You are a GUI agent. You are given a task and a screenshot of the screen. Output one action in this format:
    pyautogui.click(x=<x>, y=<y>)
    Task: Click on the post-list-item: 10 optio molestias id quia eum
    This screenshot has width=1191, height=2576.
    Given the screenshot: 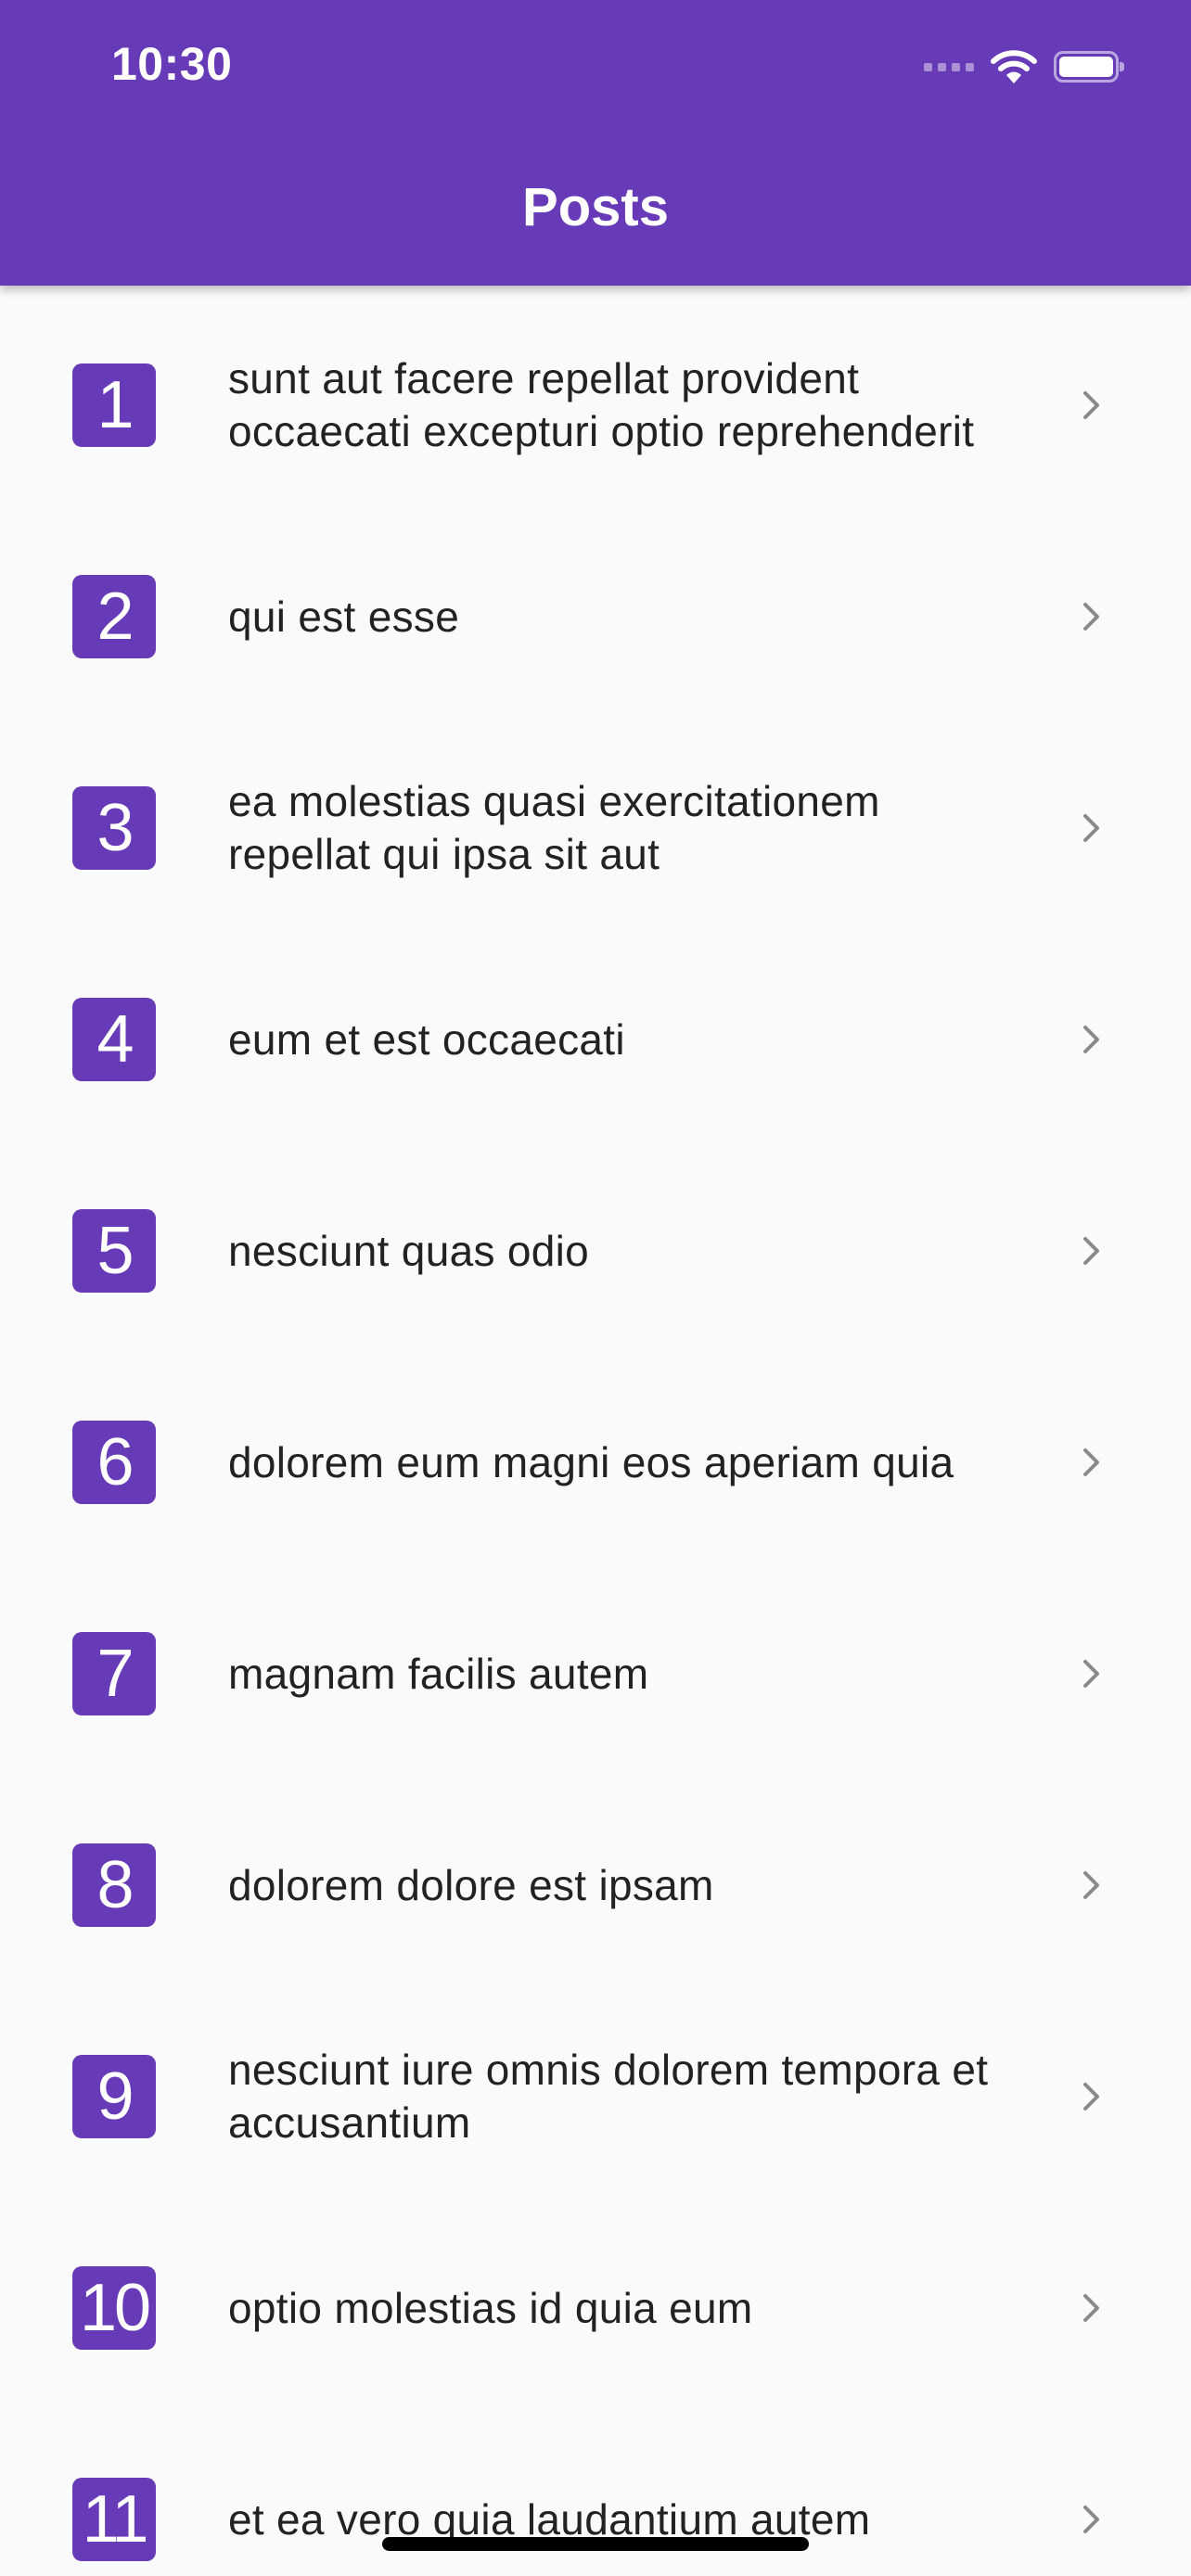 What is the action you would take?
    pyautogui.click(x=595, y=2308)
    